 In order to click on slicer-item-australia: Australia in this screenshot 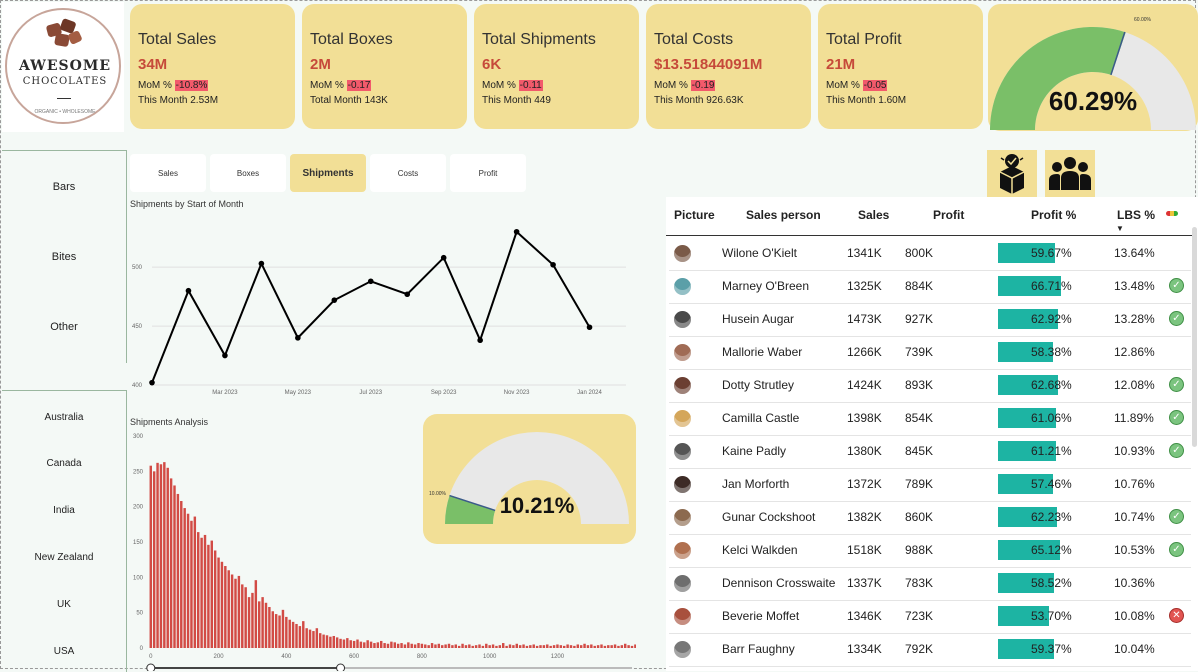, I will do `click(64, 417)`.